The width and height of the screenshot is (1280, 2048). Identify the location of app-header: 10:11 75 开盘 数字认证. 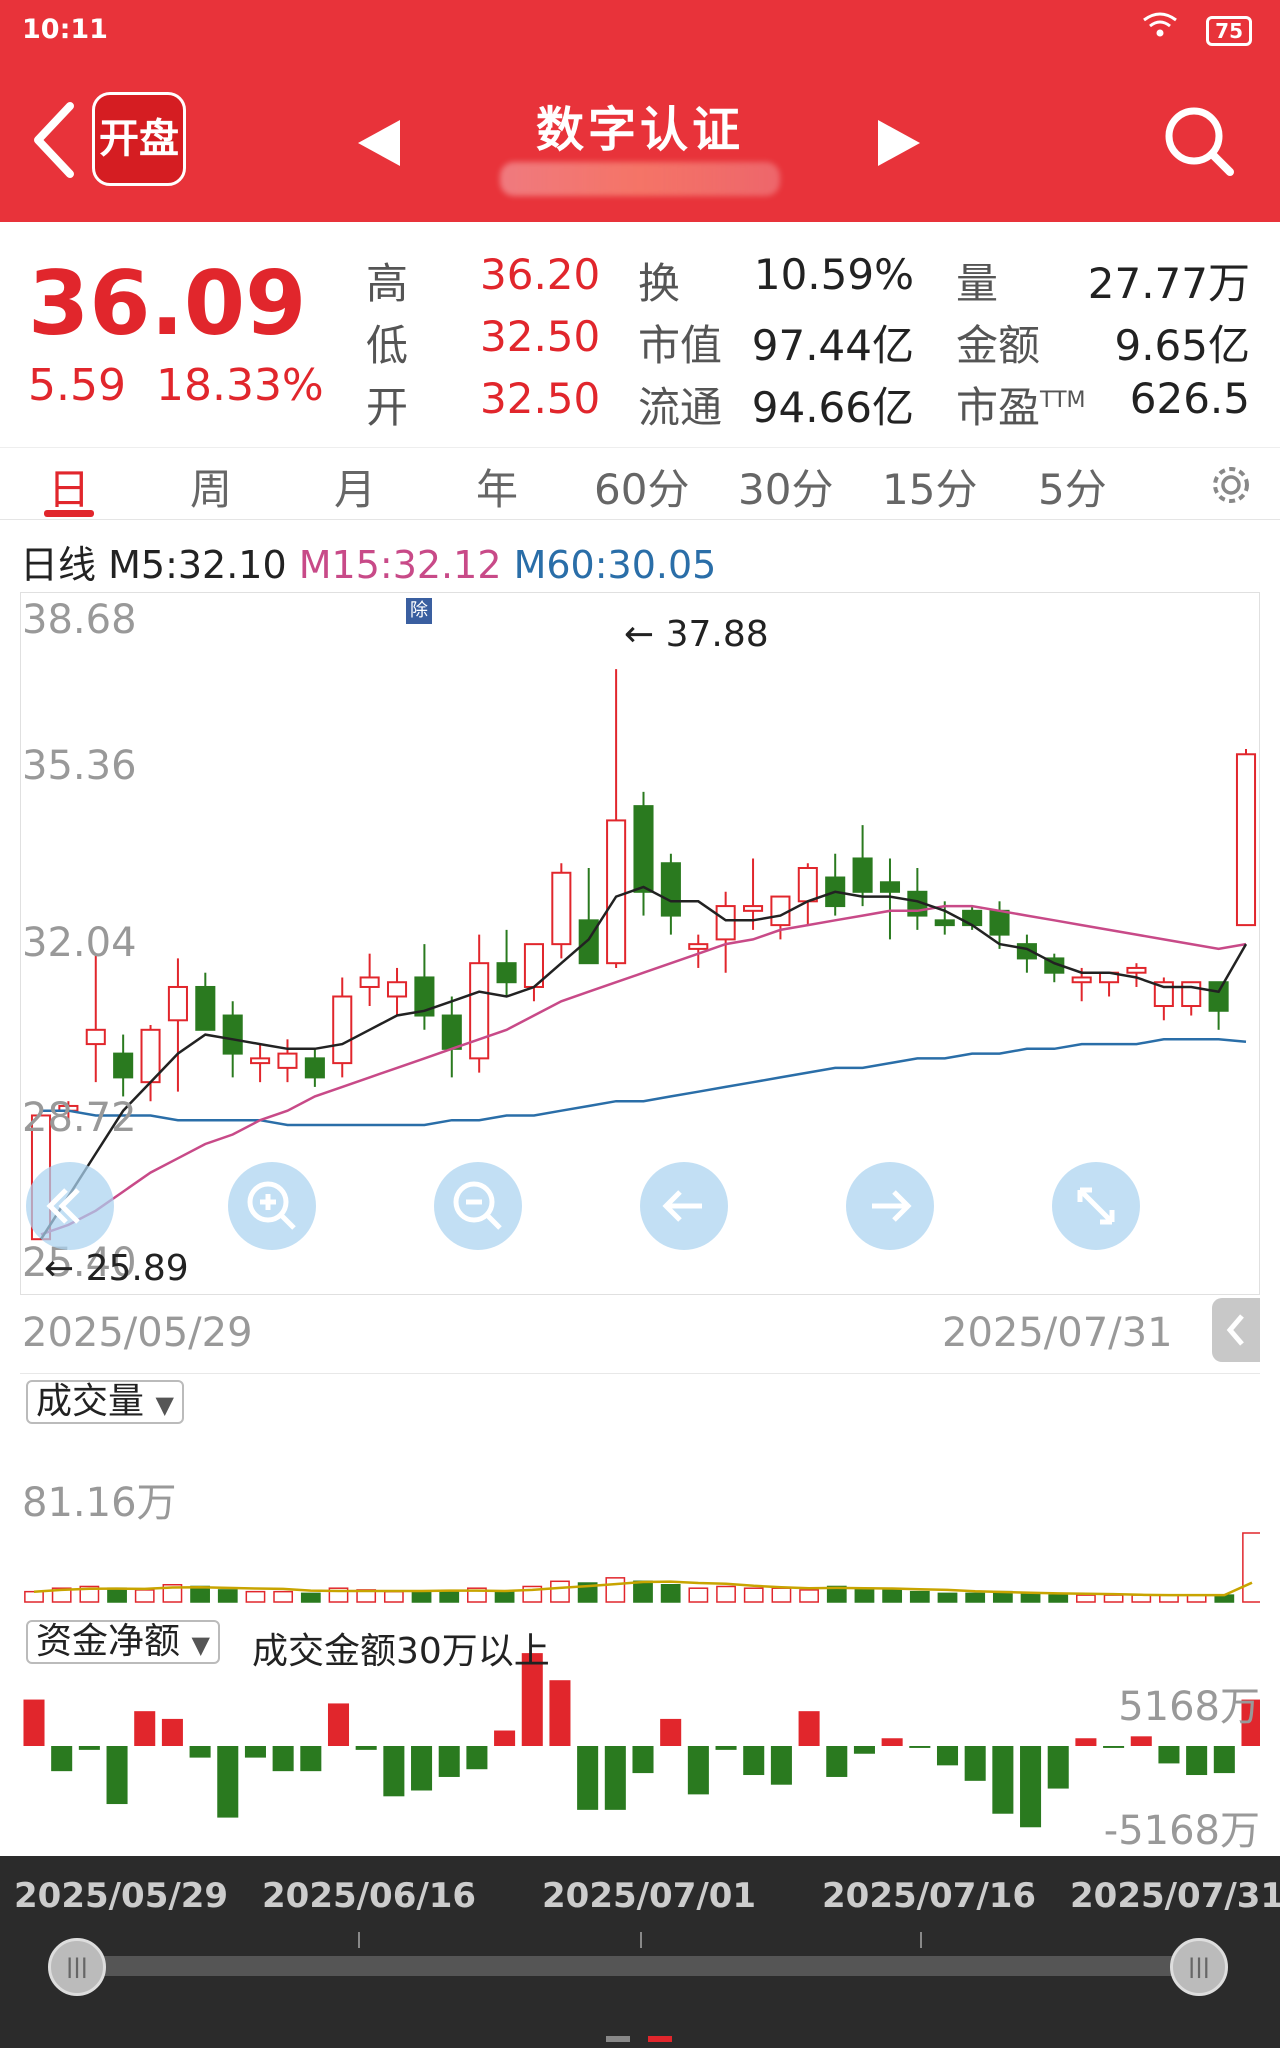
(640, 111).